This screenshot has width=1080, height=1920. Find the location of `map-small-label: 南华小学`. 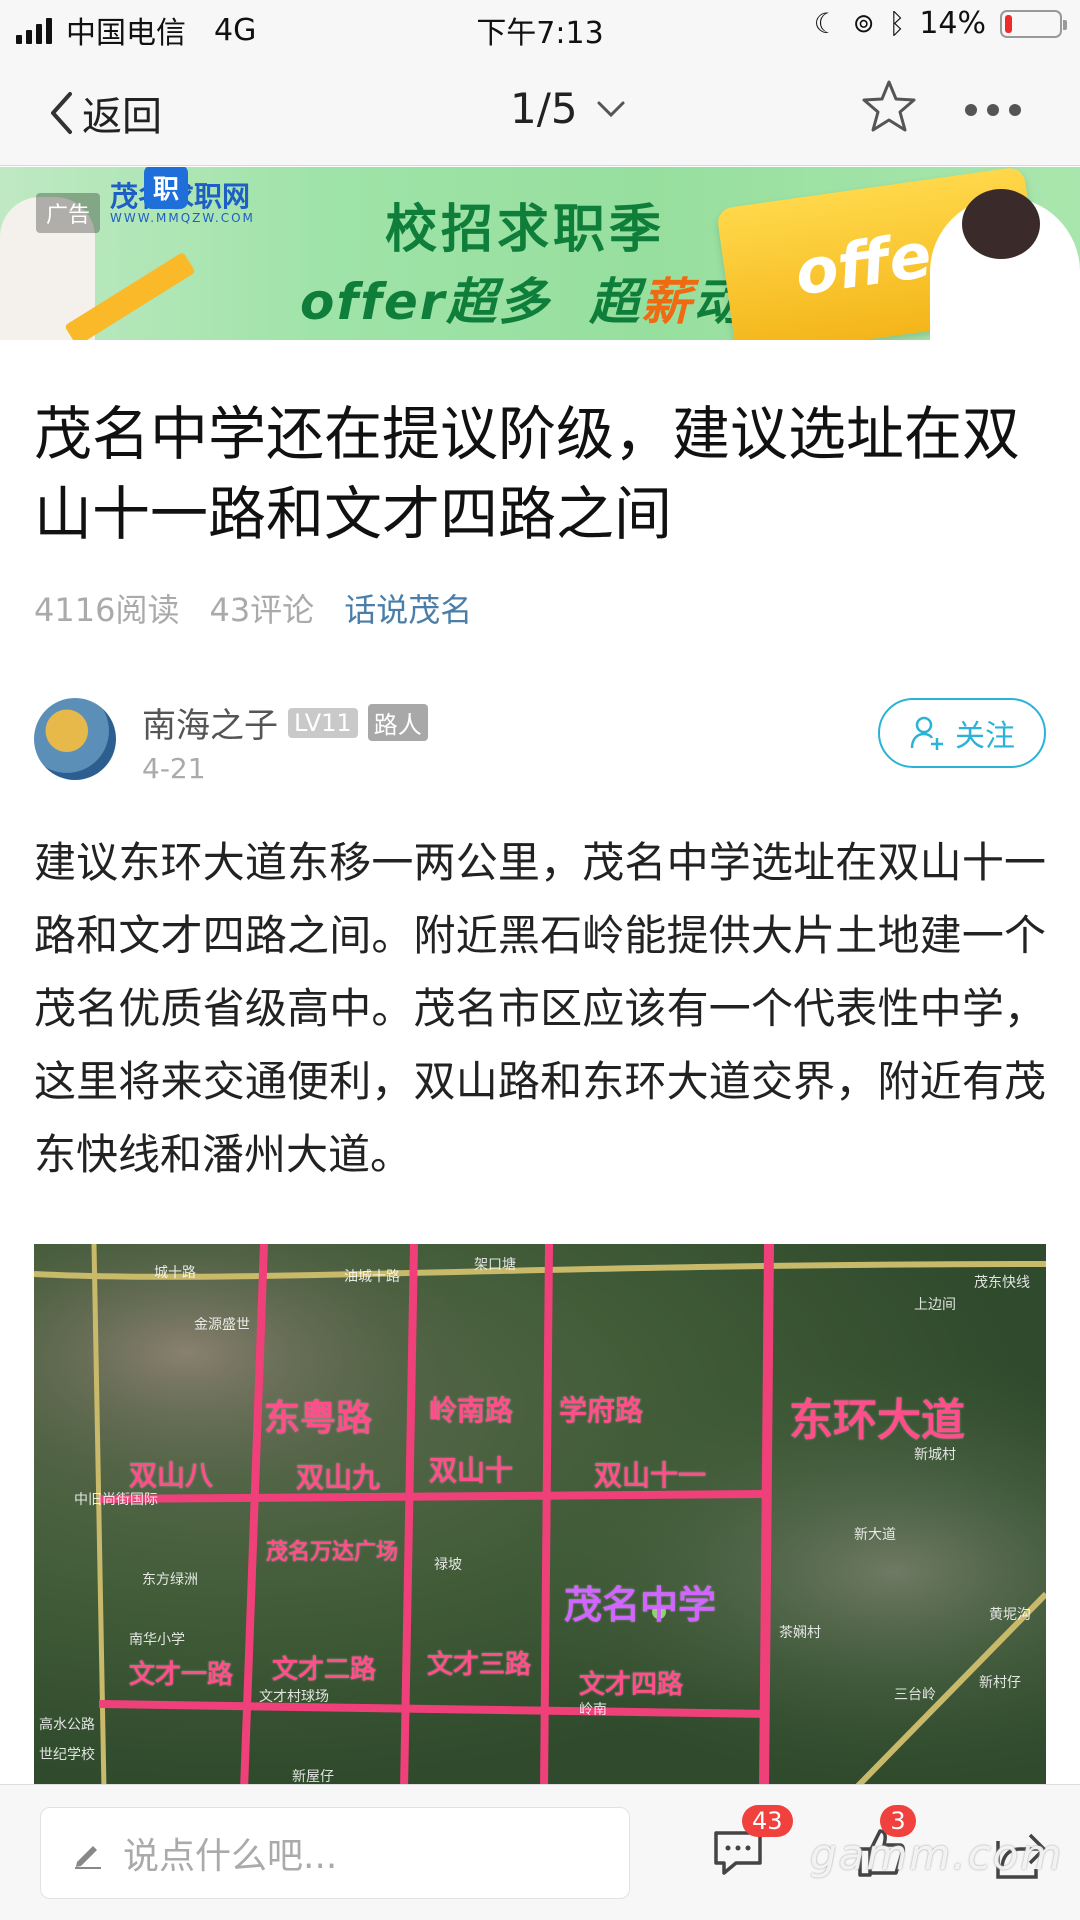

map-small-label: 南华小学 is located at coordinates (157, 1640).